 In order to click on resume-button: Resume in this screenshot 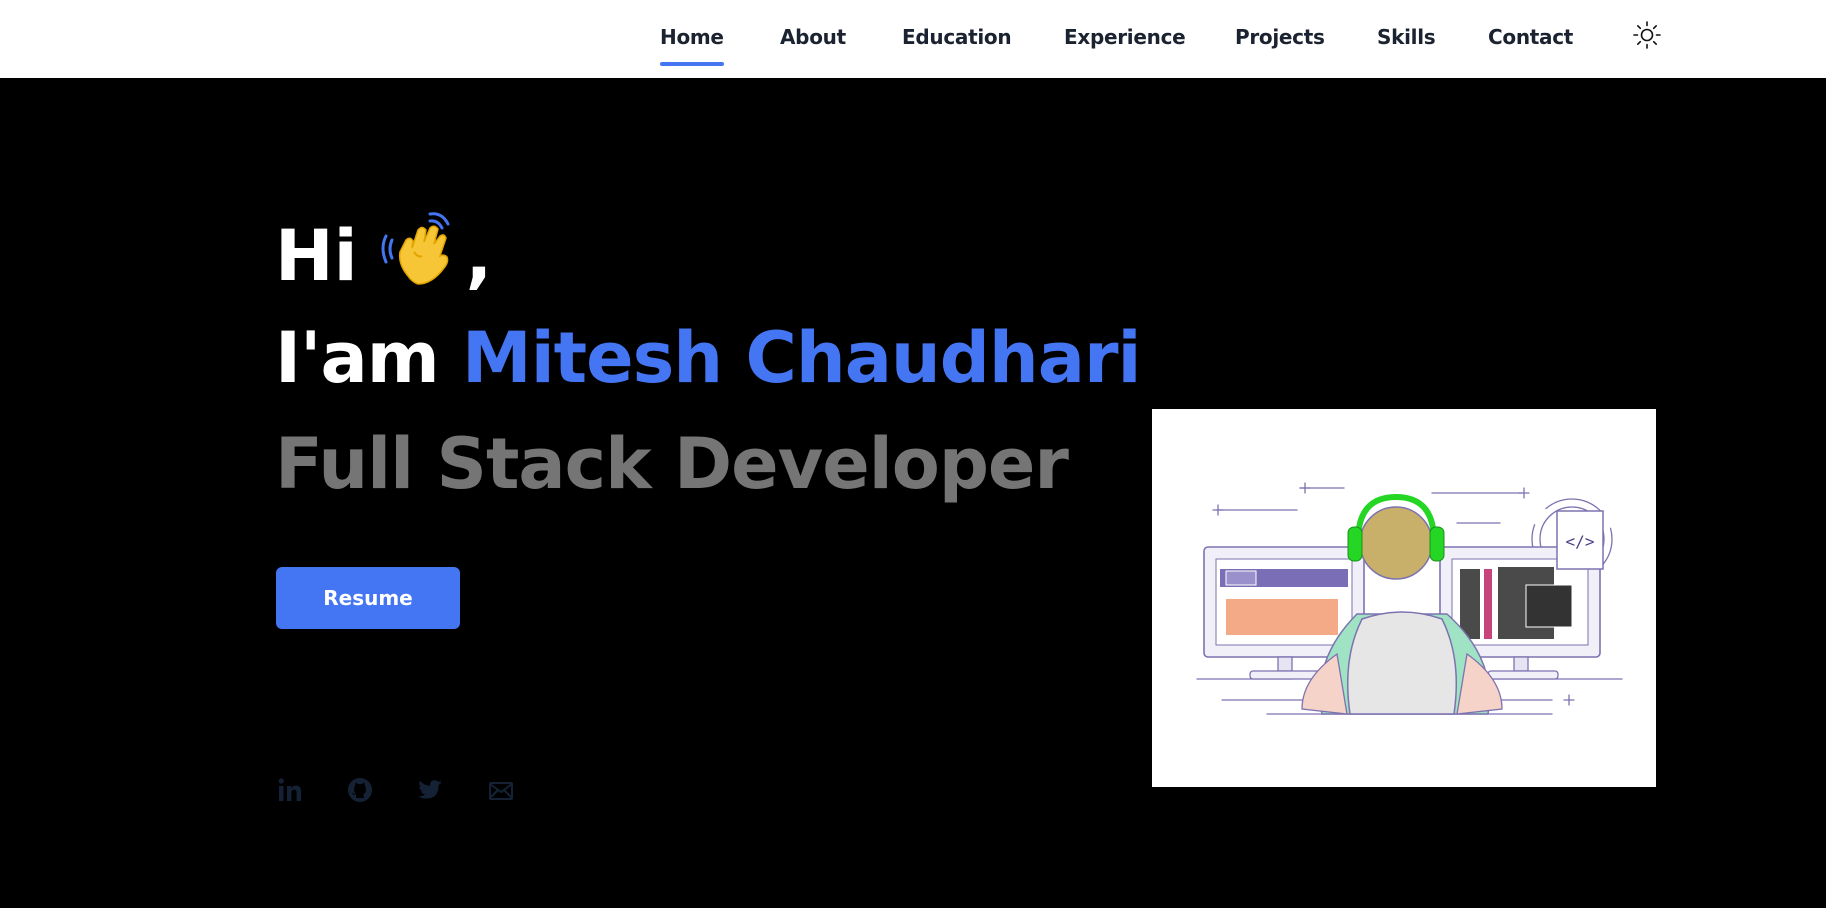, I will do `click(368, 598)`.